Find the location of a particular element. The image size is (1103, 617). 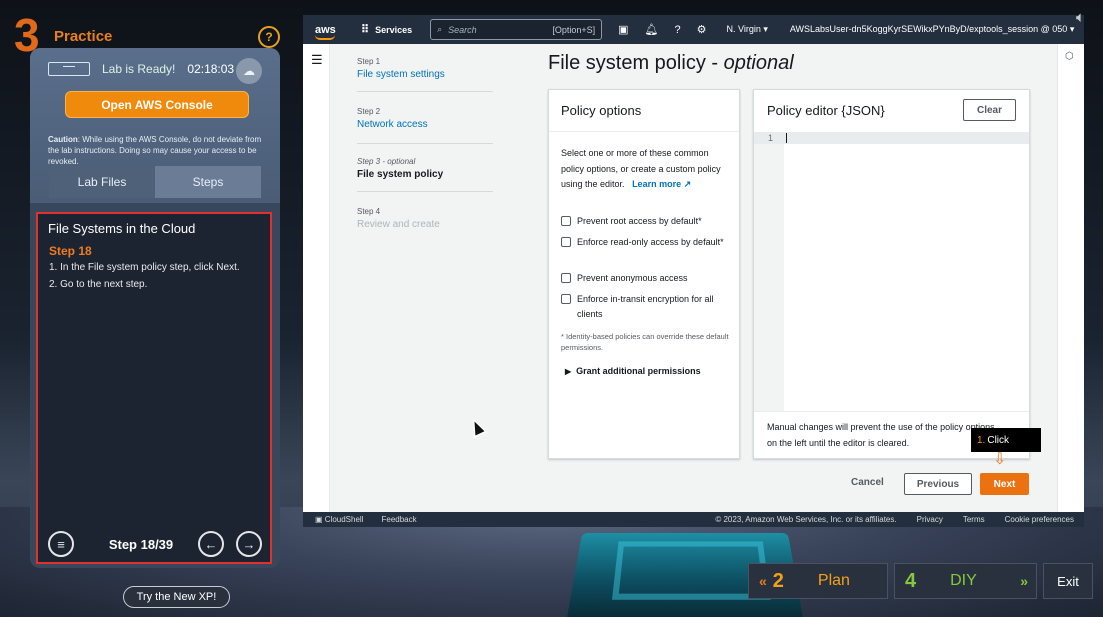

step-list-icon: ≡ is located at coordinates (61, 544).